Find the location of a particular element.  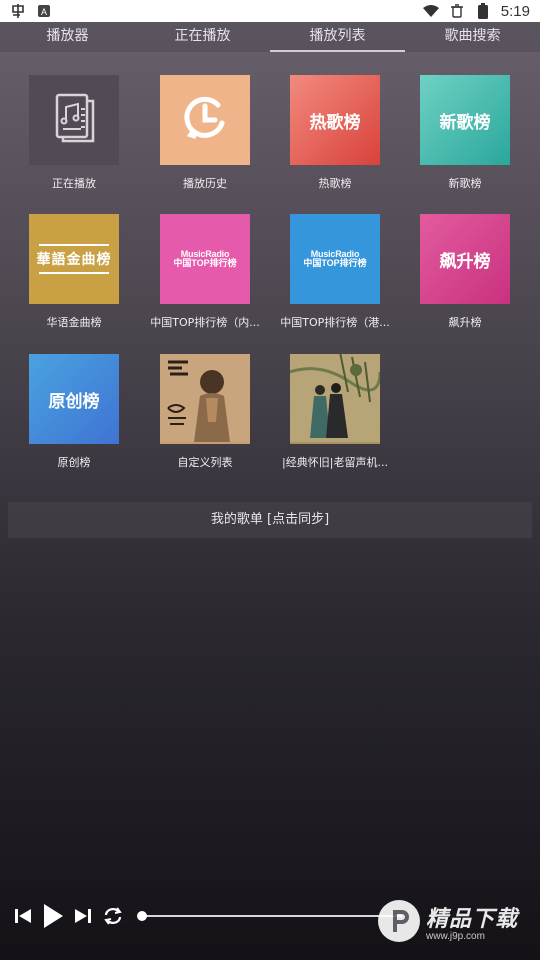

top-hk-tile: MusicRadio 中国TOP排行榜 is located at coordinates (335, 259).